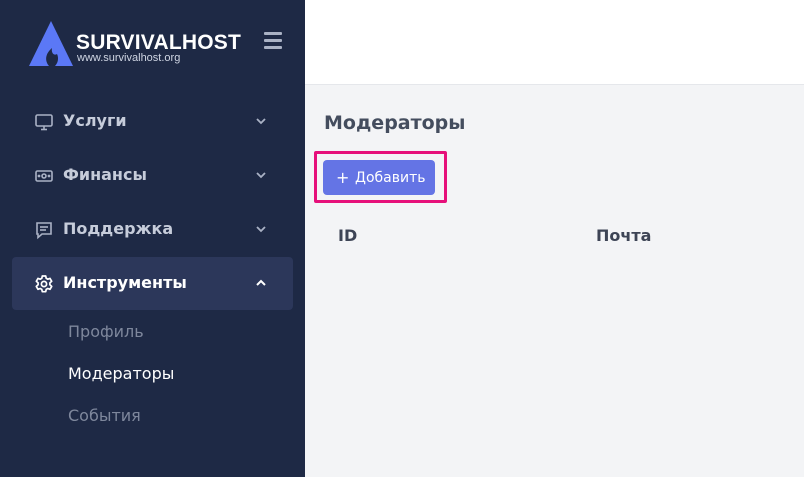 Image resolution: width=804 pixels, height=477 pixels. What do you see at coordinates (104, 415) in the screenshot?
I see `subitem-events: События` at bounding box center [104, 415].